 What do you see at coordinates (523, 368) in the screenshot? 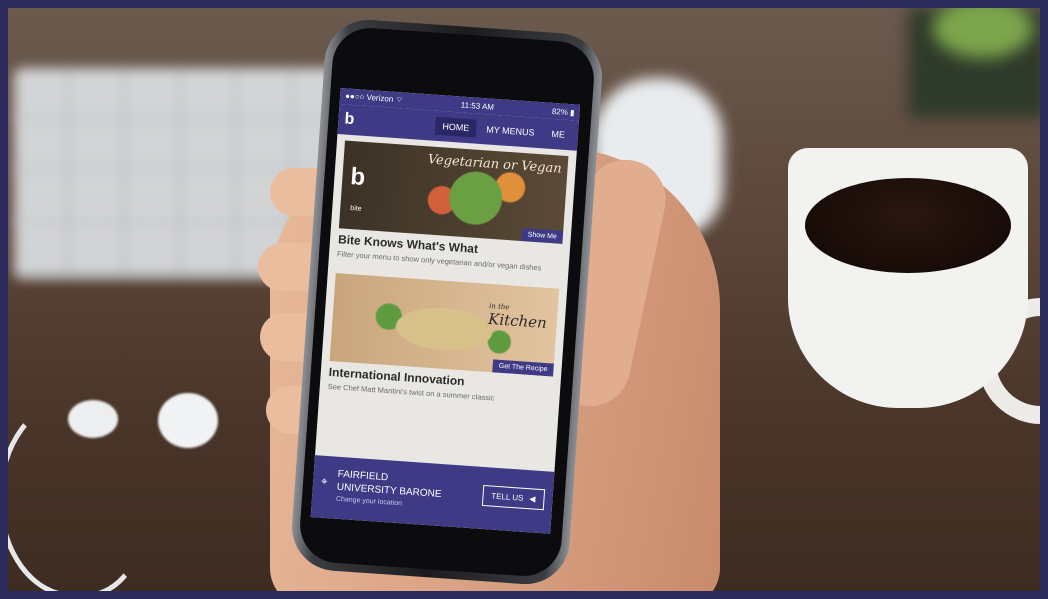
I see `get-recipe-button: Get The Recipe` at bounding box center [523, 368].